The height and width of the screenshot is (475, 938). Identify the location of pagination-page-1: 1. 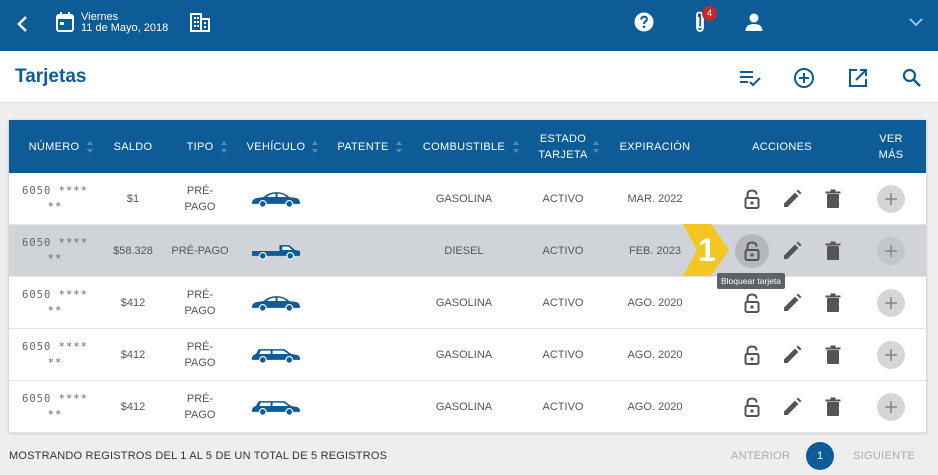
(820, 456).